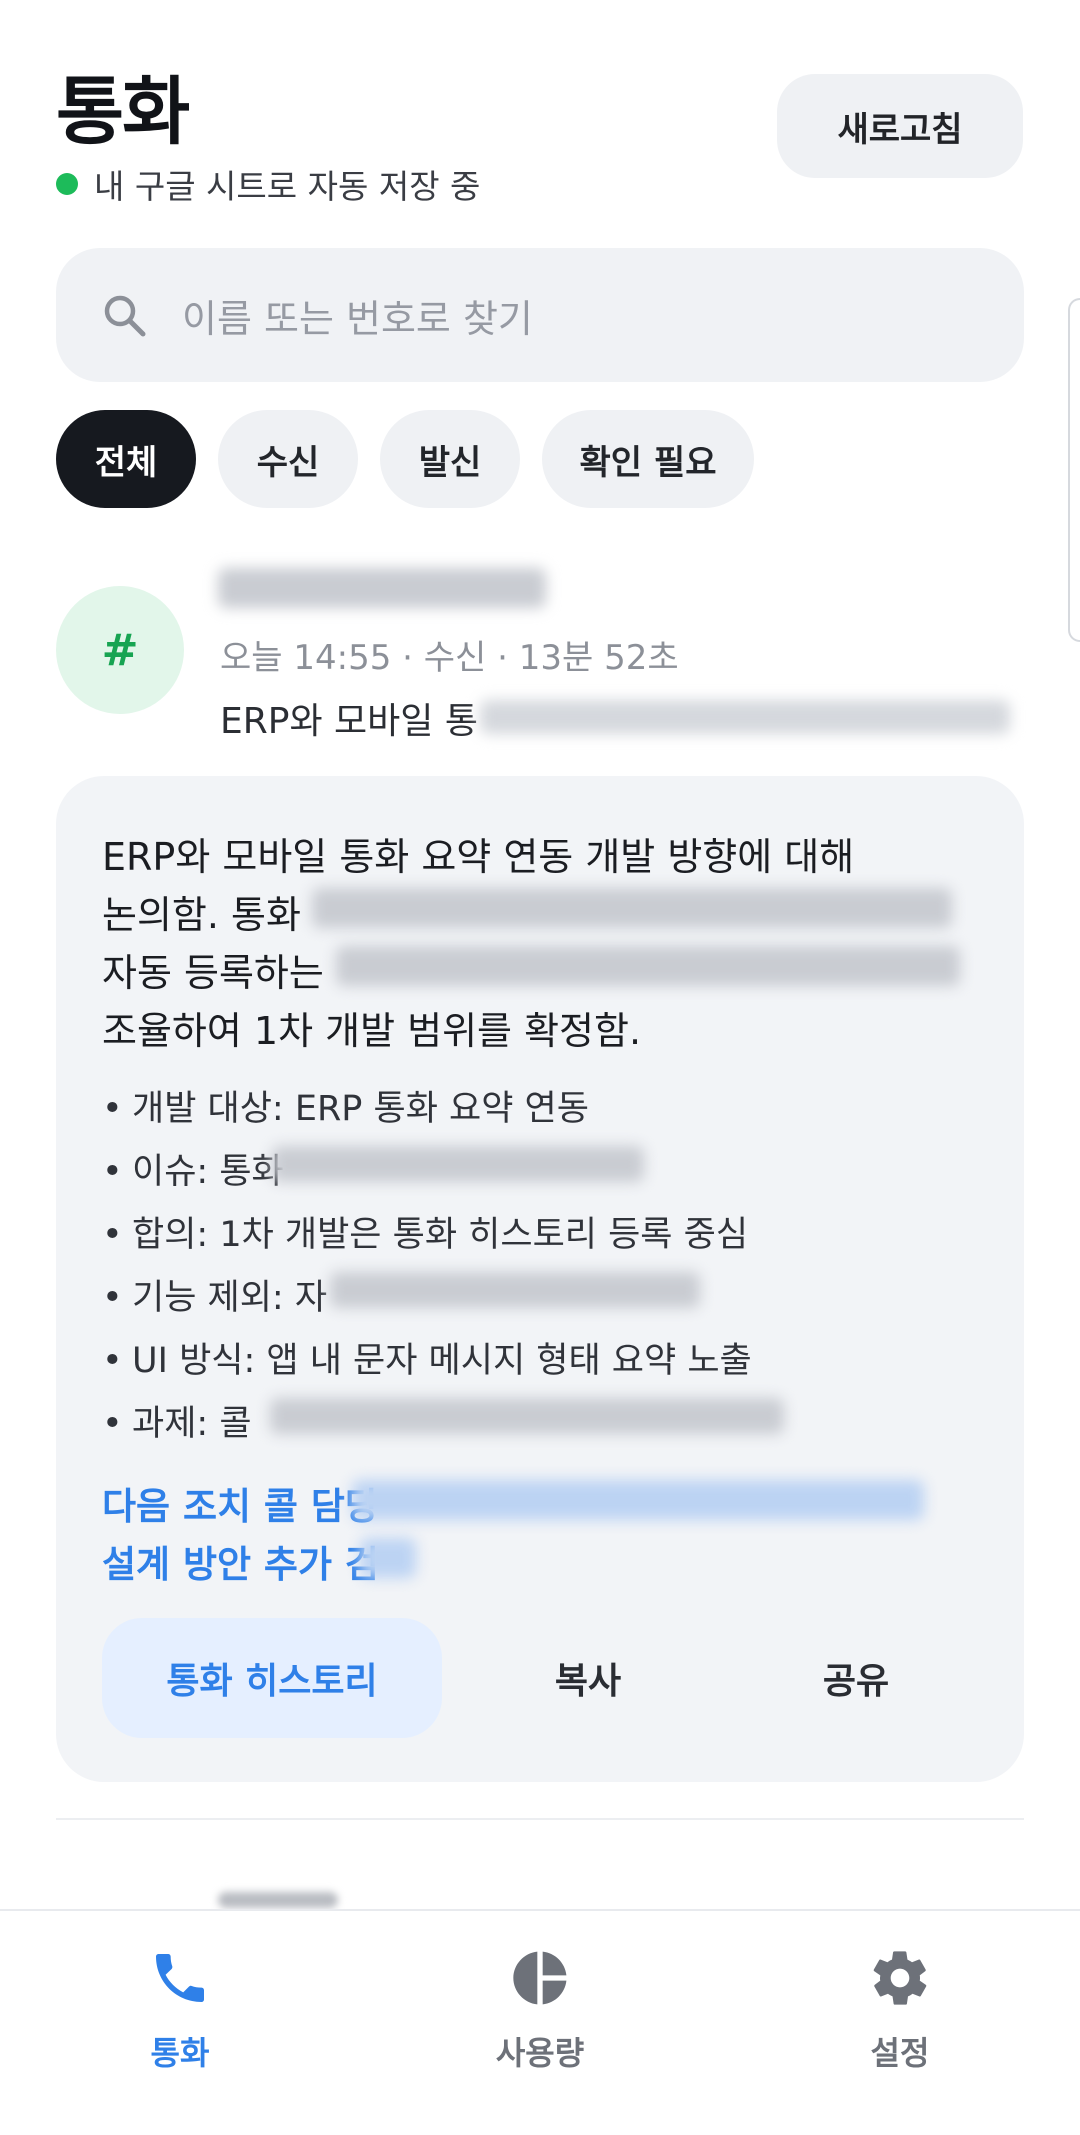 The width and height of the screenshot is (1080, 2135). What do you see at coordinates (213, 973) in the screenshot?
I see `summary-line: 자동 등록하는` at bounding box center [213, 973].